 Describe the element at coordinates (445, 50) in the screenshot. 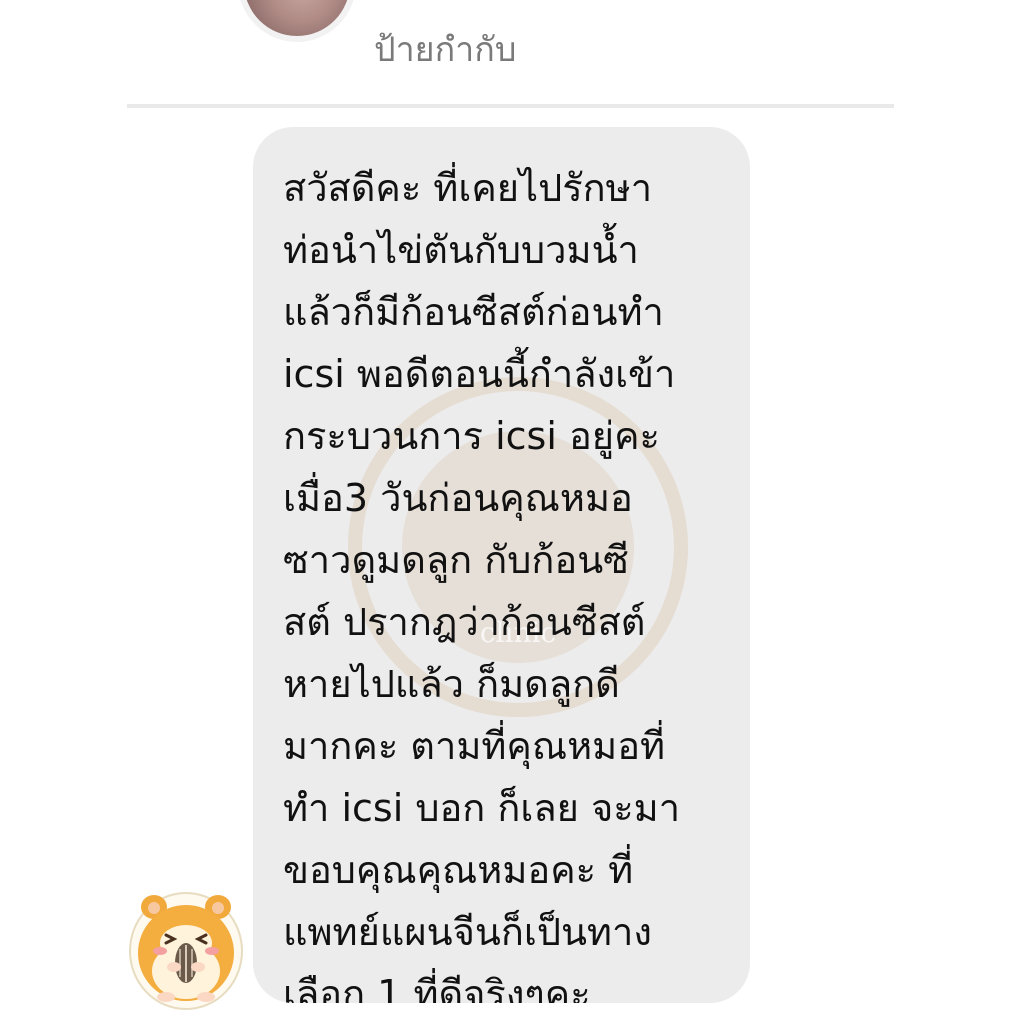

I see `tag-label: ป้ายกำกับ` at that location.